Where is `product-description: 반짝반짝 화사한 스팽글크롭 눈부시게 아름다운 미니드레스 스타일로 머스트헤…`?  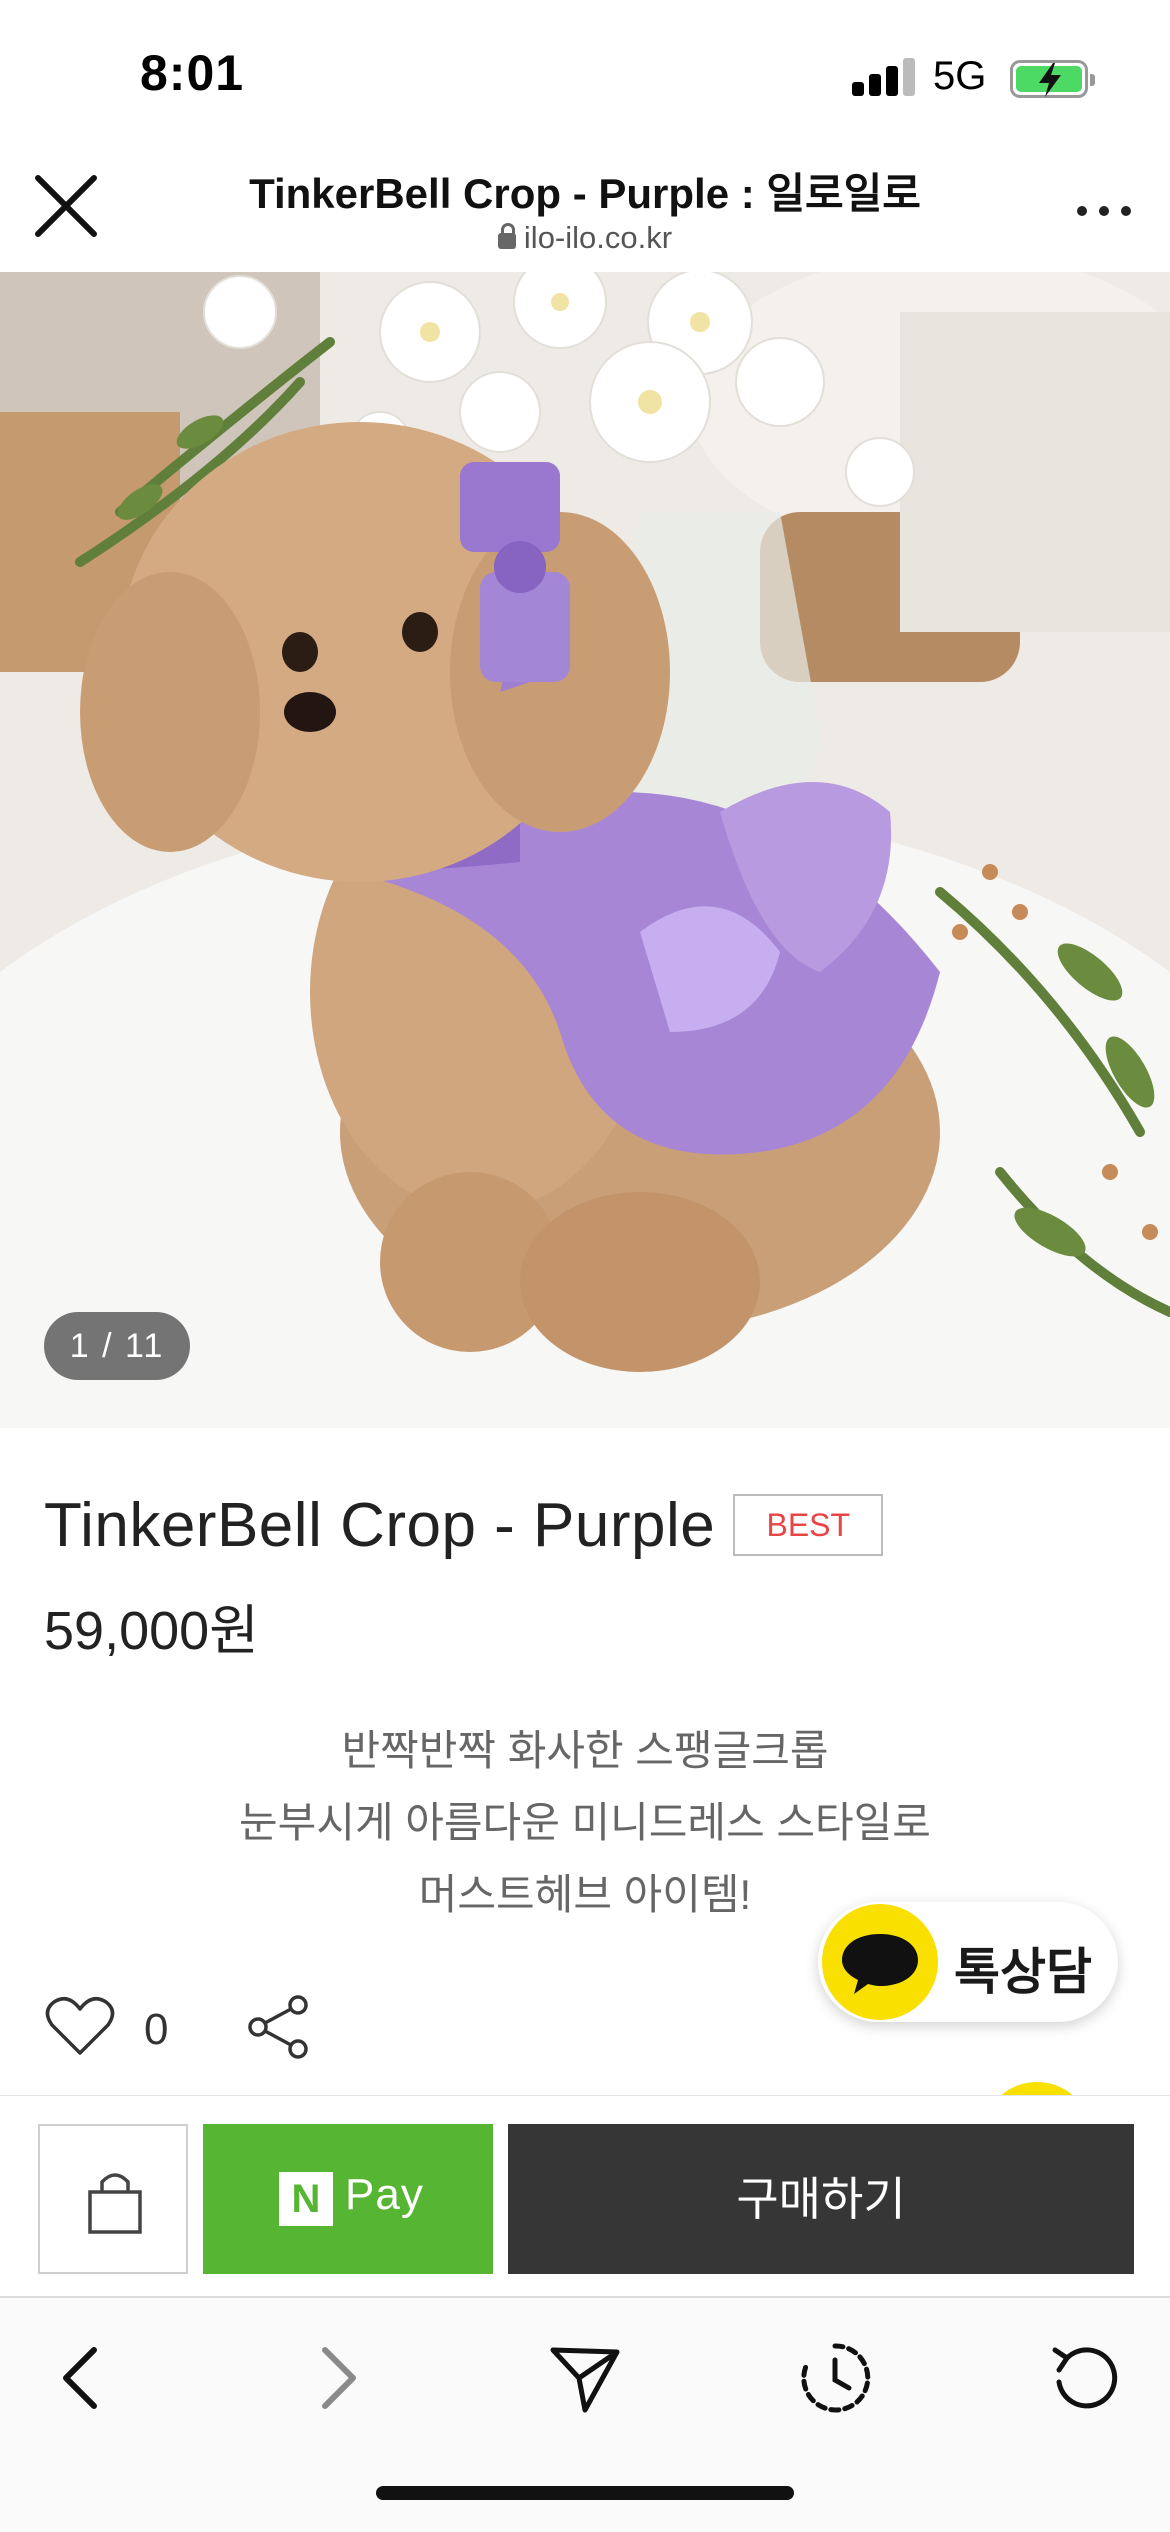
product-description: 반짝반짝 화사한 스팽글크롭 눈부시게 아름다운 미니드레스 스타일로 머스트헤… is located at coordinates (585, 1823).